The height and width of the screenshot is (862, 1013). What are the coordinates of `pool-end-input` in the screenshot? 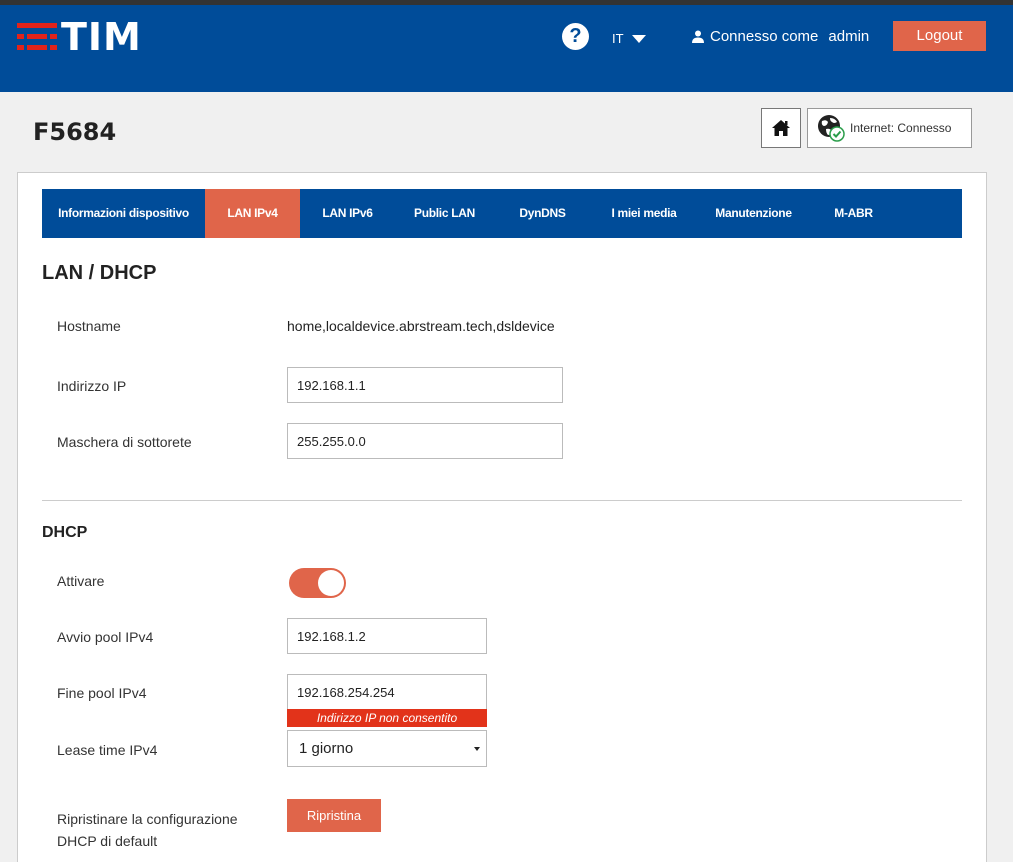 It's located at (387, 692).